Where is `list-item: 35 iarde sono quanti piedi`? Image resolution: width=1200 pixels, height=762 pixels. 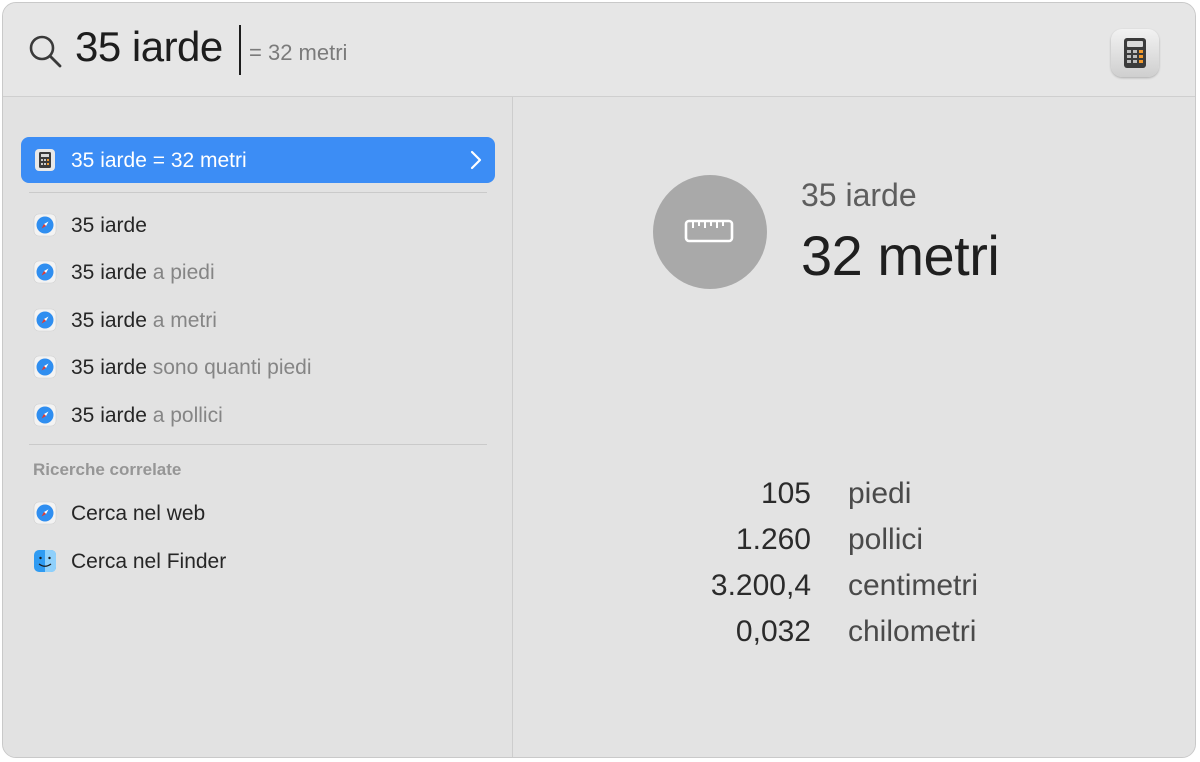
list-item: 35 iarde sono quanti piedi is located at coordinates (258, 367).